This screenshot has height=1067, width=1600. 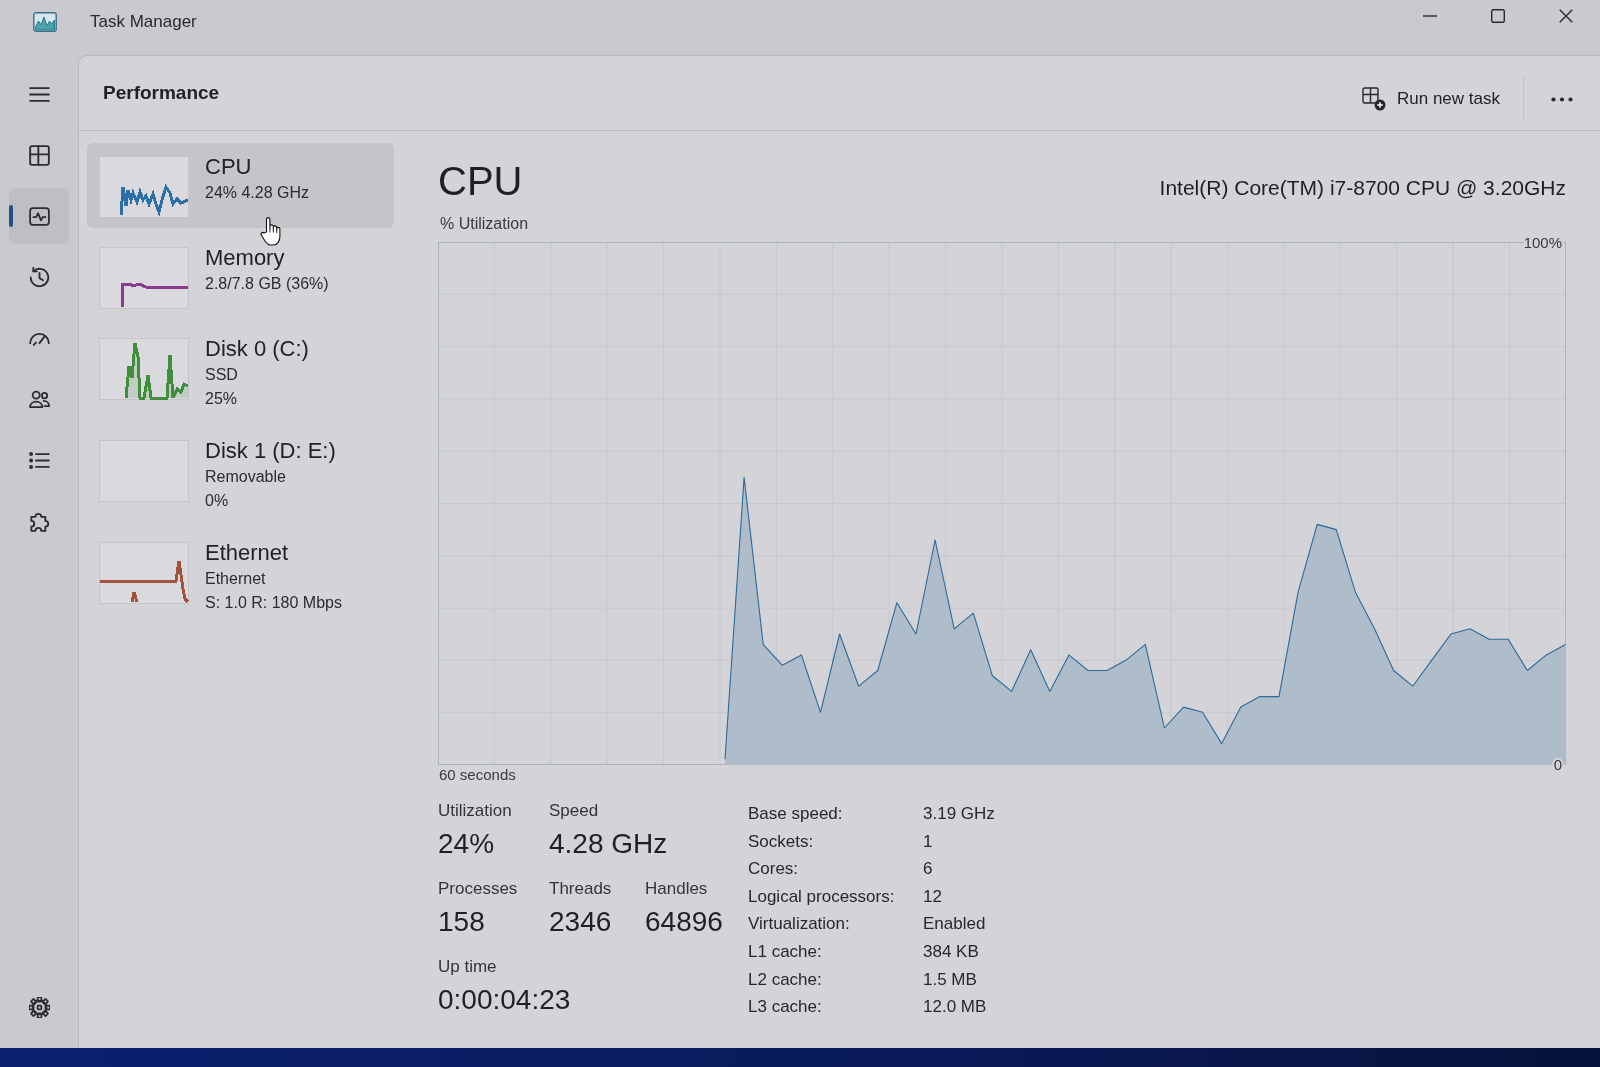 I want to click on spec-label: Base speed:, so click(x=796, y=814).